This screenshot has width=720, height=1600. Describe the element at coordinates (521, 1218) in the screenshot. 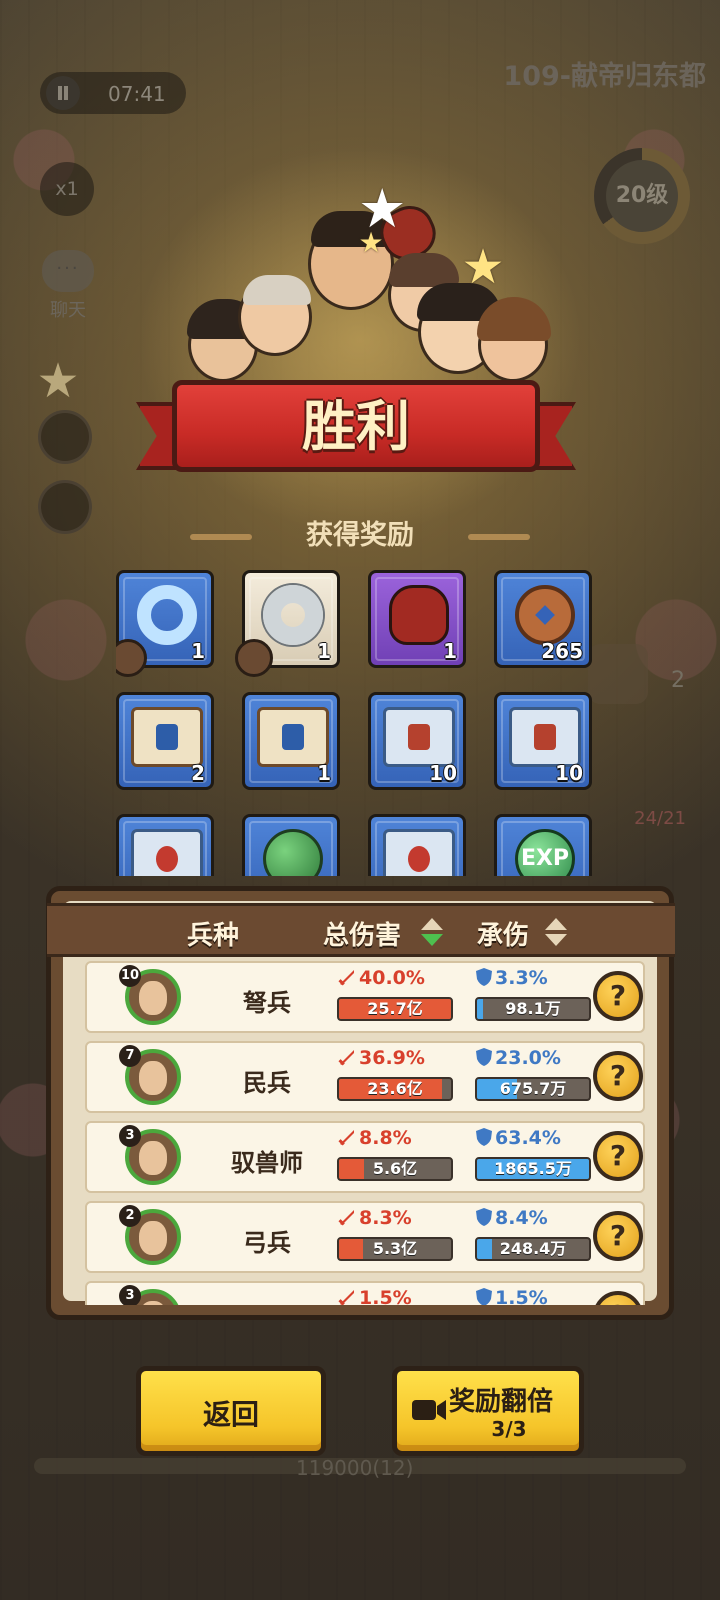

I see `taken-percent-text: 8.4%` at that location.